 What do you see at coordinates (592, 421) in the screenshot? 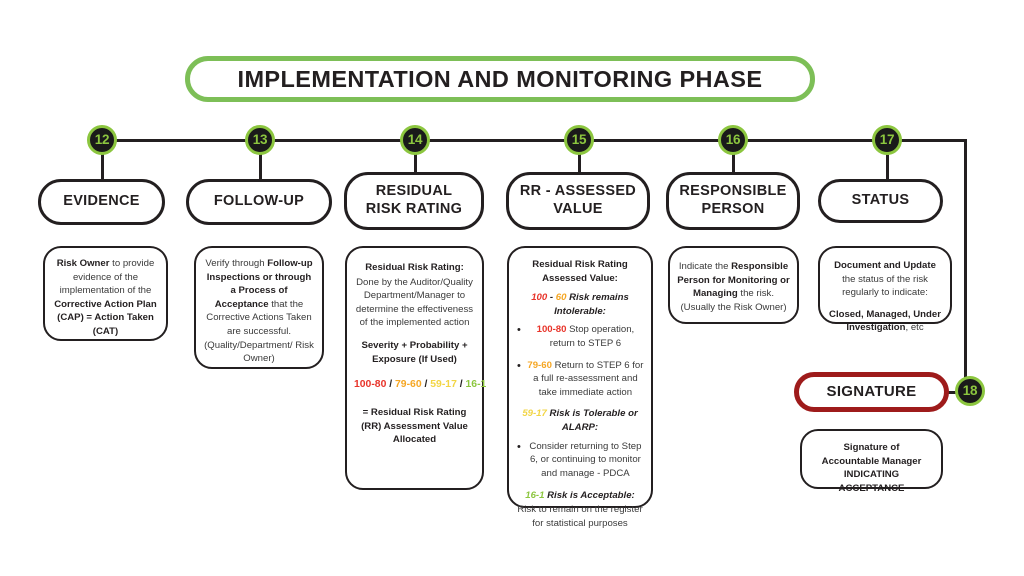
I see `card15-tolerable-text: Risk is Tolerable or ALARP:` at bounding box center [592, 421].